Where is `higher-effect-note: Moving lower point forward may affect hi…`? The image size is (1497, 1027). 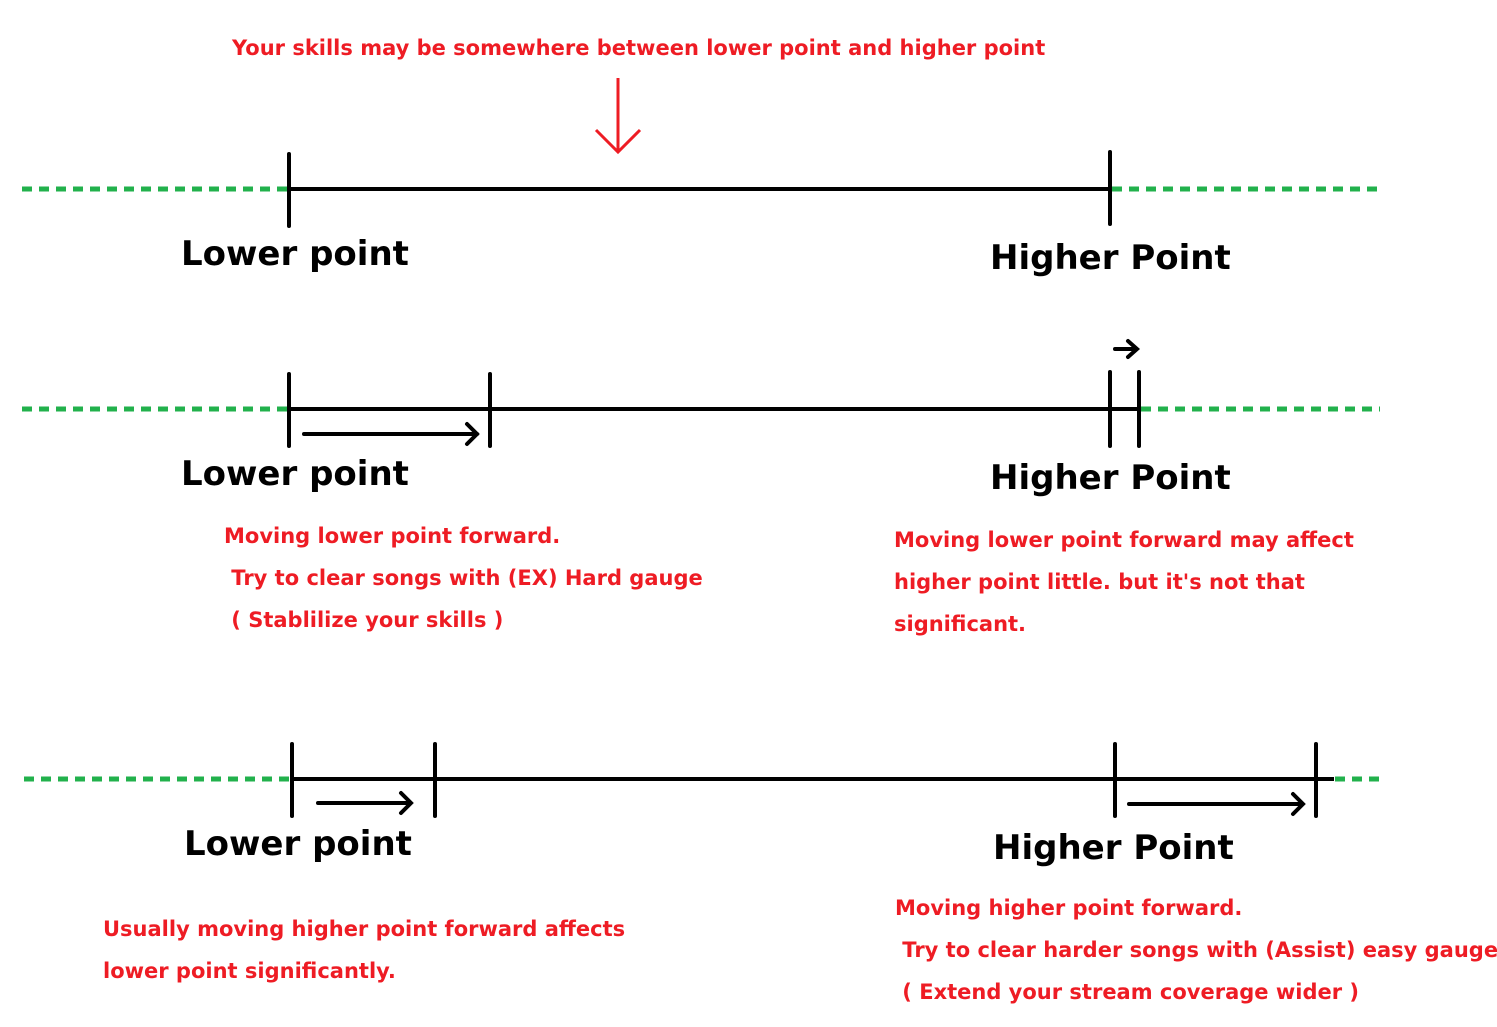
higher-effect-note: Moving lower point forward may affect hi… is located at coordinates (1124, 582).